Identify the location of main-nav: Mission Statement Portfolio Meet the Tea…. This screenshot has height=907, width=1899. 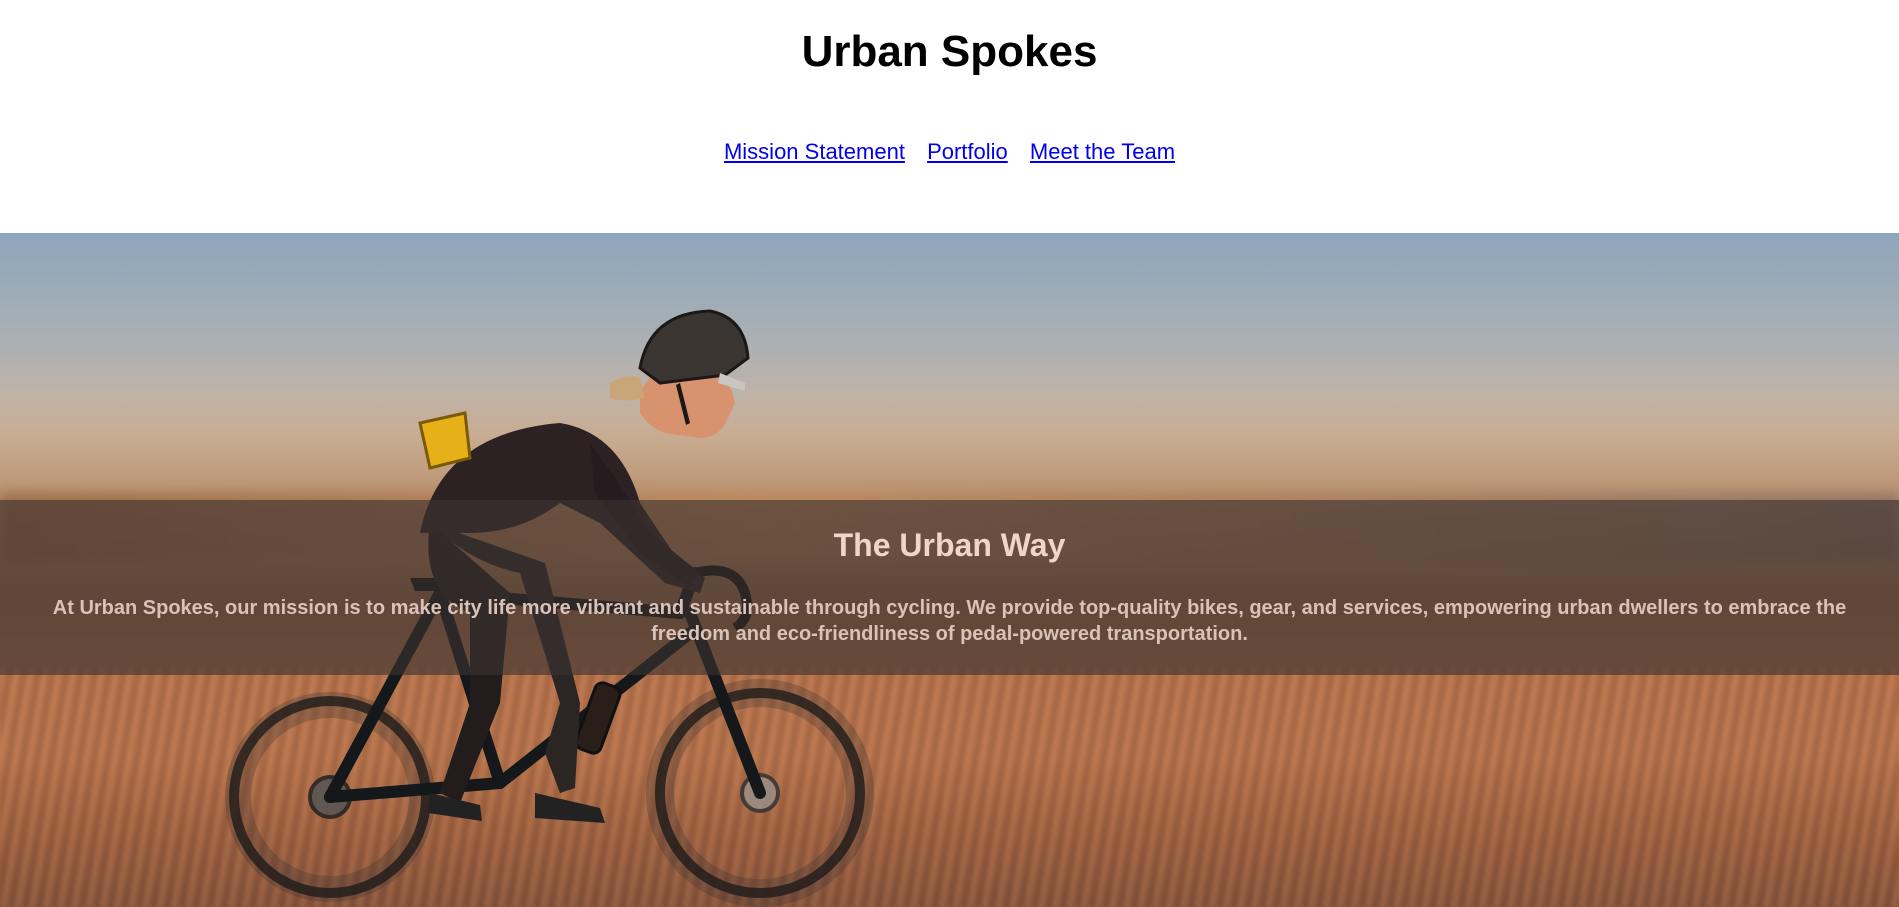
(949, 152).